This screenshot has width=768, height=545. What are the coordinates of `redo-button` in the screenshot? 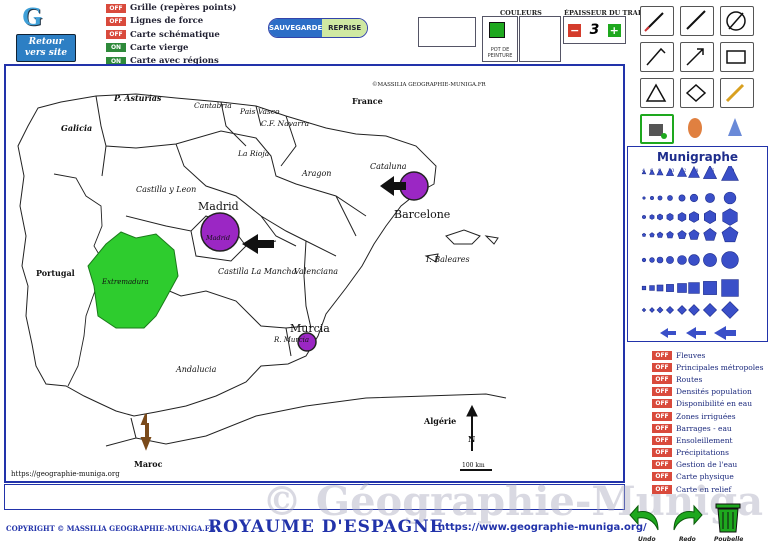 It's located at (686, 518).